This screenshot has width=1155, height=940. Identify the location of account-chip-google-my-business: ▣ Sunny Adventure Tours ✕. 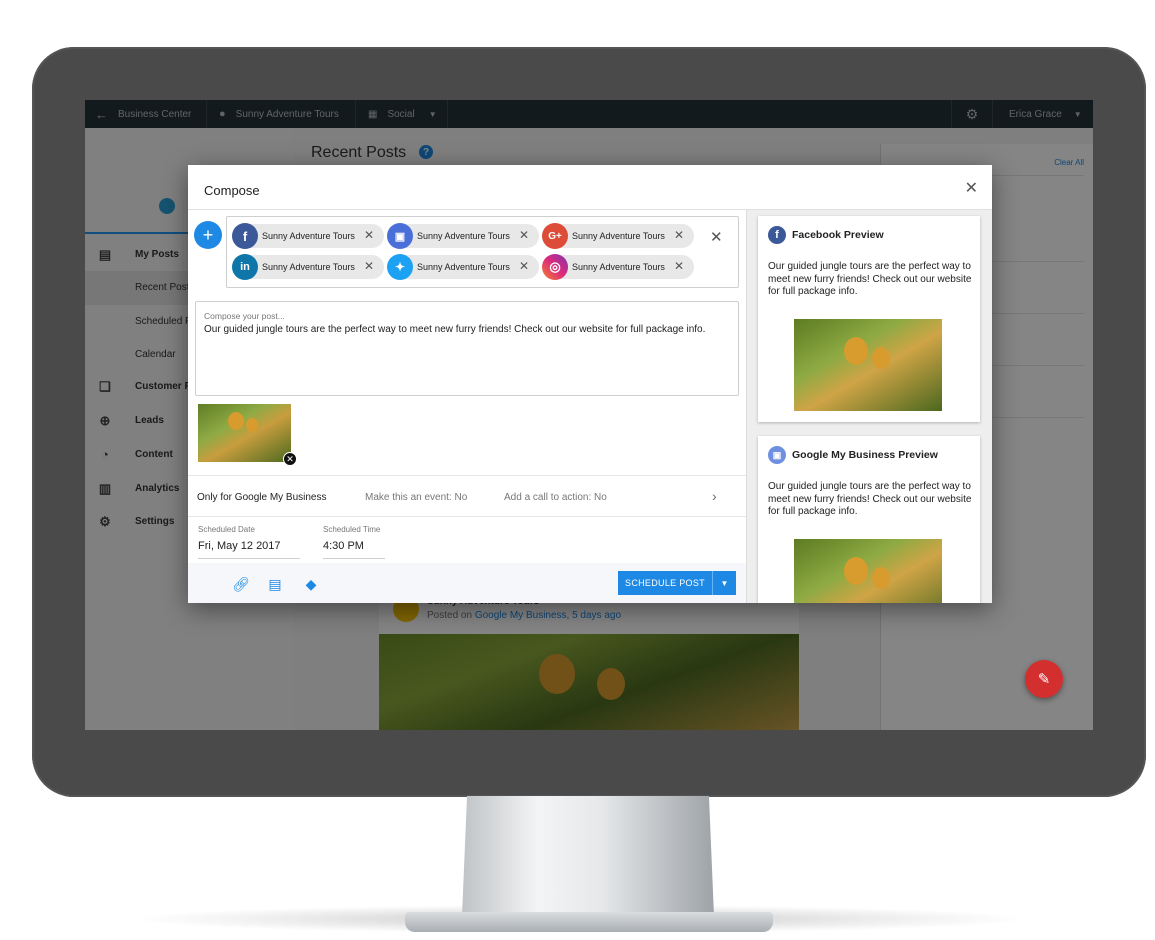
(463, 236).